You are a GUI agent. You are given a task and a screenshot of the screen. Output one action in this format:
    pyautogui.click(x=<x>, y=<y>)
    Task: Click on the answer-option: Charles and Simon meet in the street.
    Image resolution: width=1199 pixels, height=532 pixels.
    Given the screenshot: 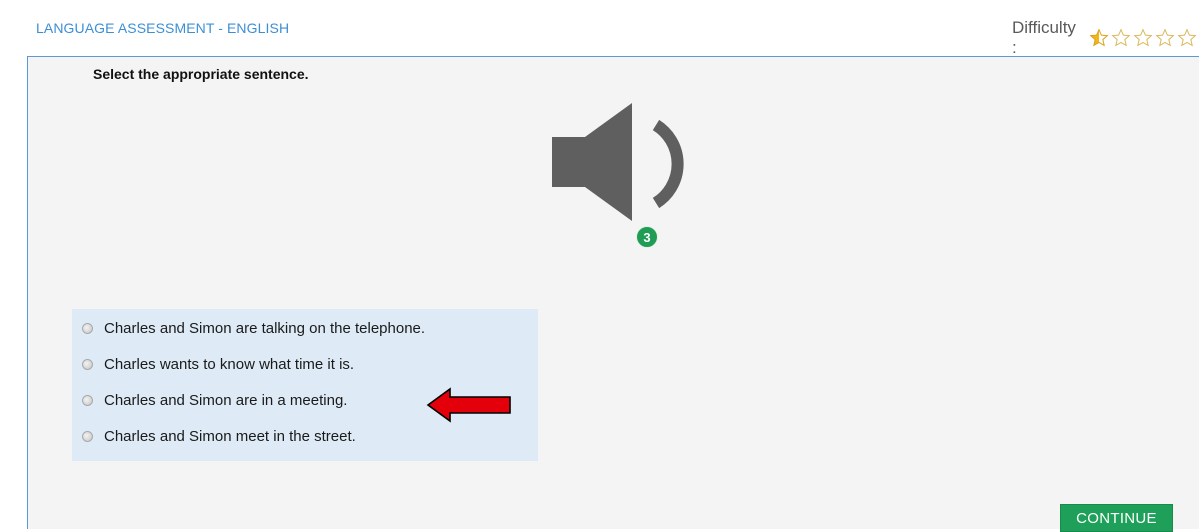 What is the action you would take?
    pyautogui.click(x=305, y=436)
    